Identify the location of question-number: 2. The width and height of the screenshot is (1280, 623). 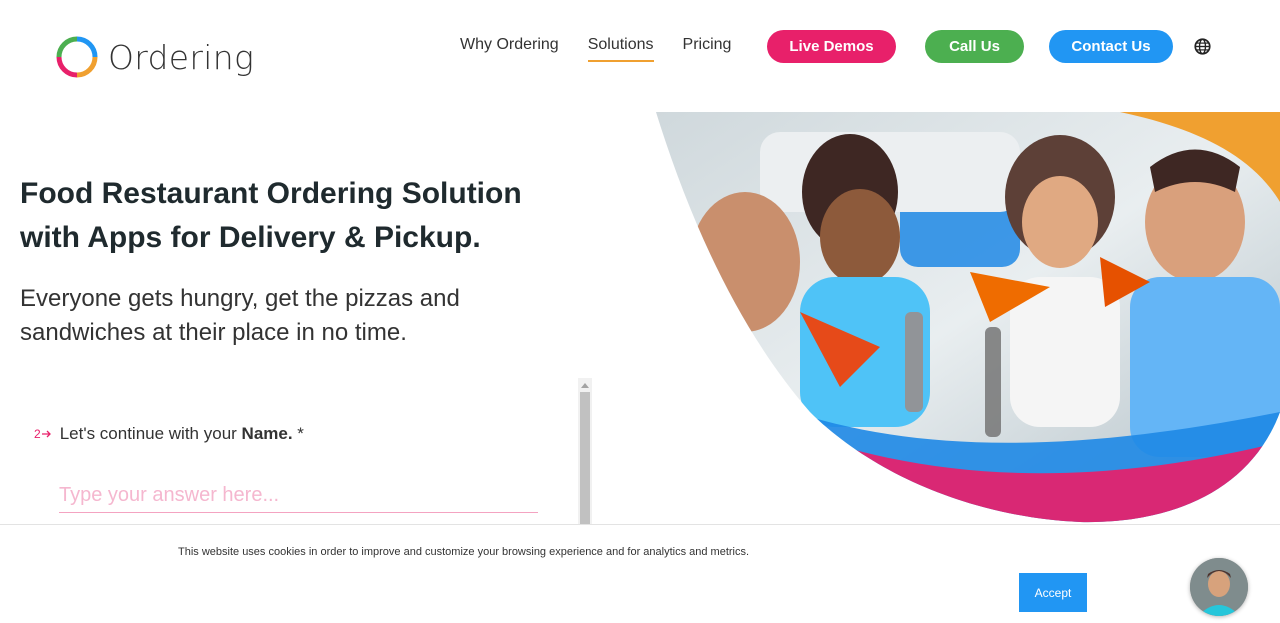
(43, 434).